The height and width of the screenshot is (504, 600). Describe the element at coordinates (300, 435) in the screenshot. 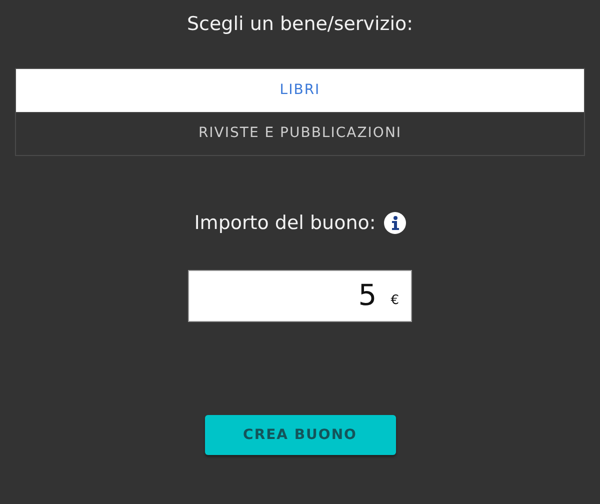

I see `create-voucher-button: CREA BUONO` at that location.